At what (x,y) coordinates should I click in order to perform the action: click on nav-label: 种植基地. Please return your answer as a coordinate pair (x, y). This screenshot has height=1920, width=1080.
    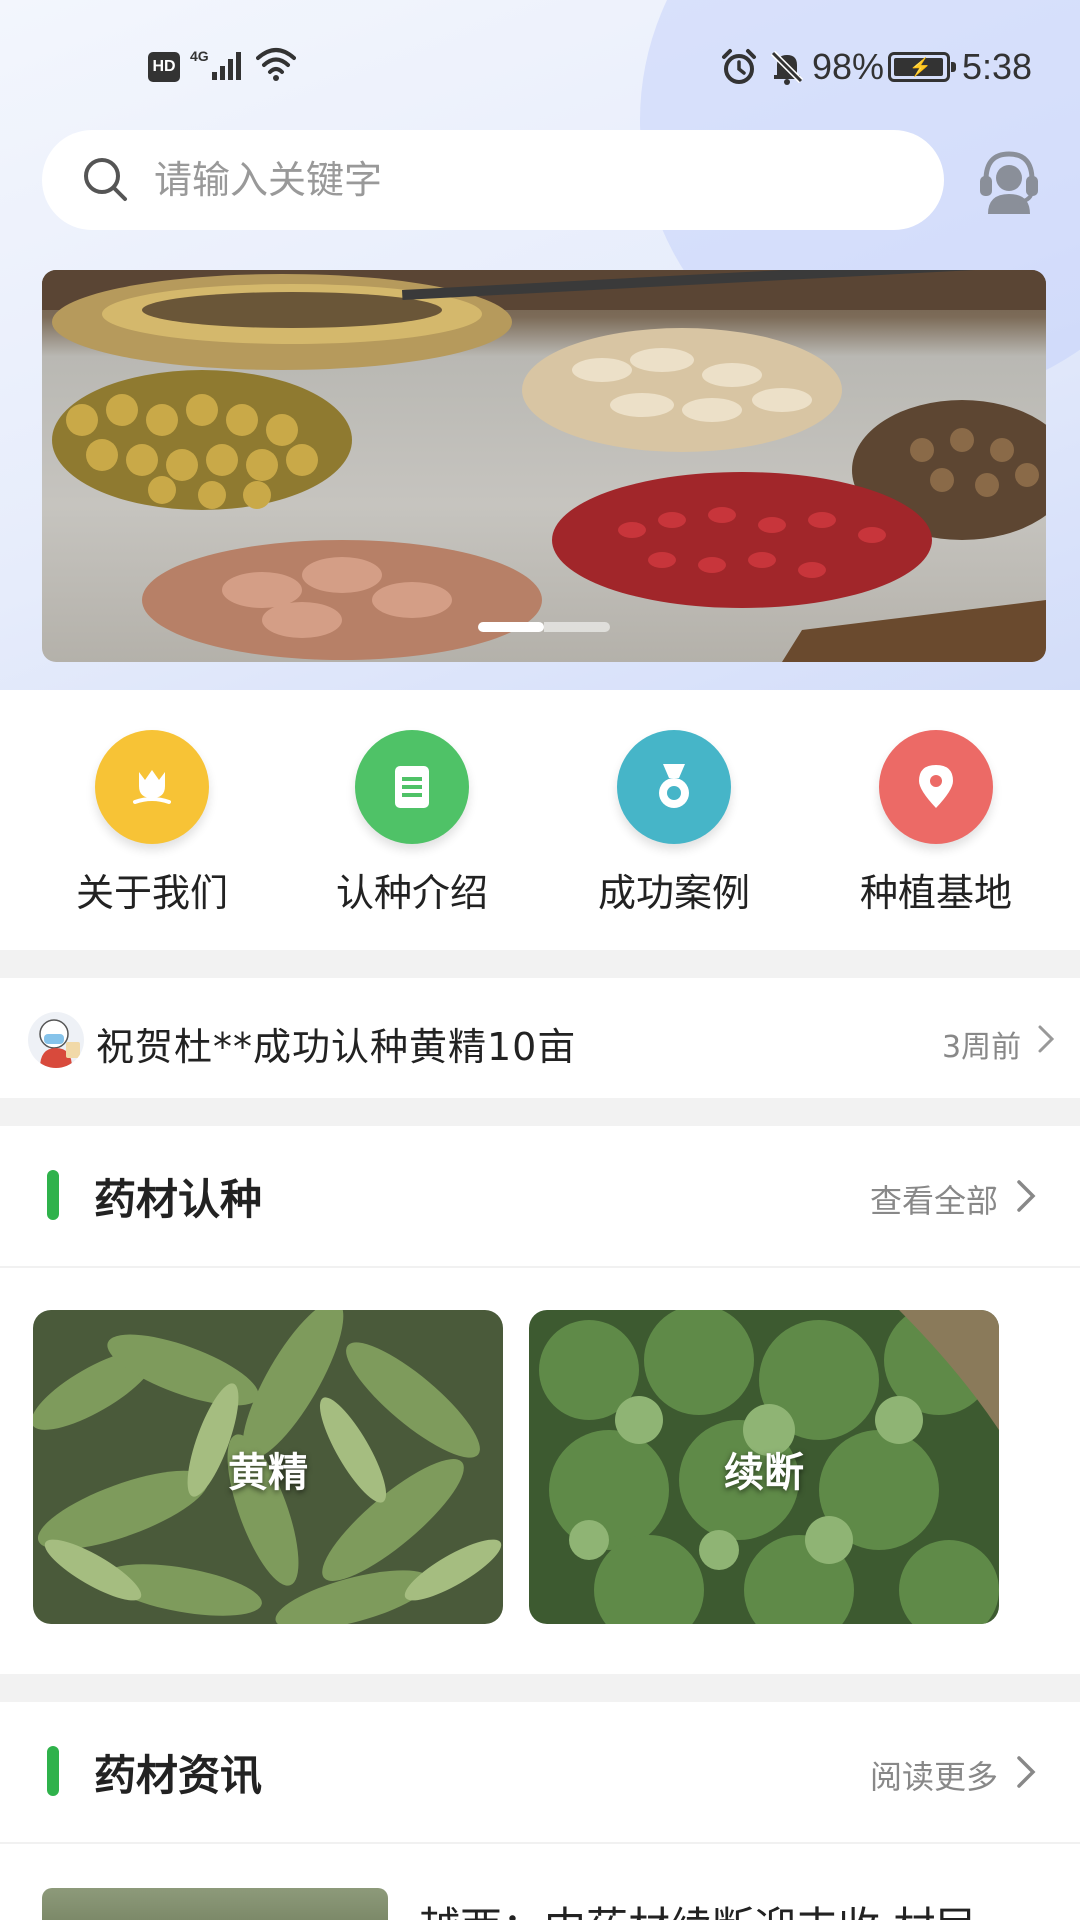
    Looking at the image, I should click on (935, 893).